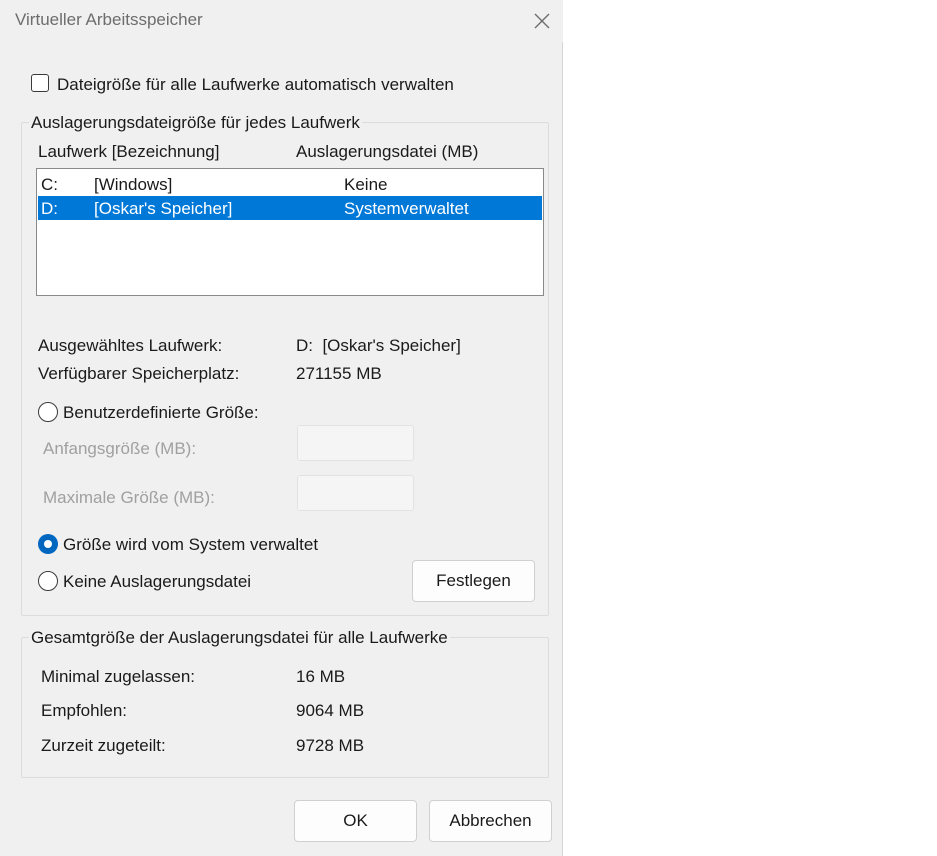  What do you see at coordinates (378, 345) in the screenshot?
I see `selected-drive-value: D: [Oskar's Speicher]` at bounding box center [378, 345].